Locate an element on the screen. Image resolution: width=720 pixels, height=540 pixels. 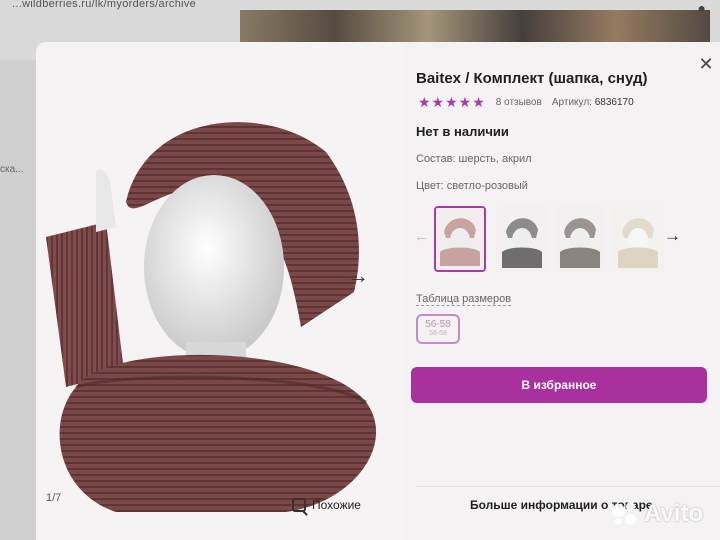
size-option: 56-58 56-58 is located at coordinates (438, 329).